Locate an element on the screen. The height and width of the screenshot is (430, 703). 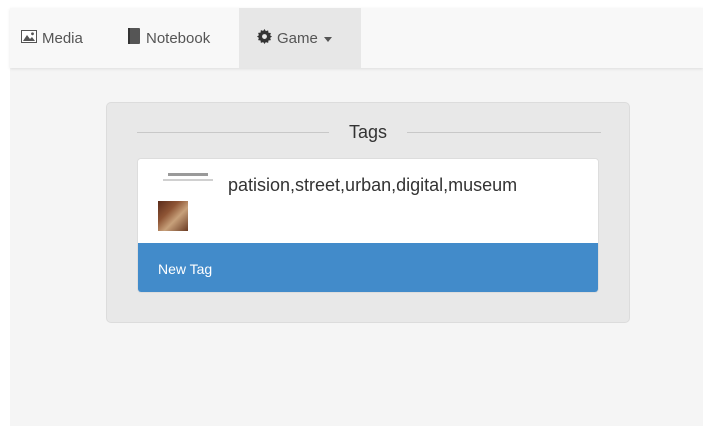
nav-notebook-label: Notebook is located at coordinates (178, 38).